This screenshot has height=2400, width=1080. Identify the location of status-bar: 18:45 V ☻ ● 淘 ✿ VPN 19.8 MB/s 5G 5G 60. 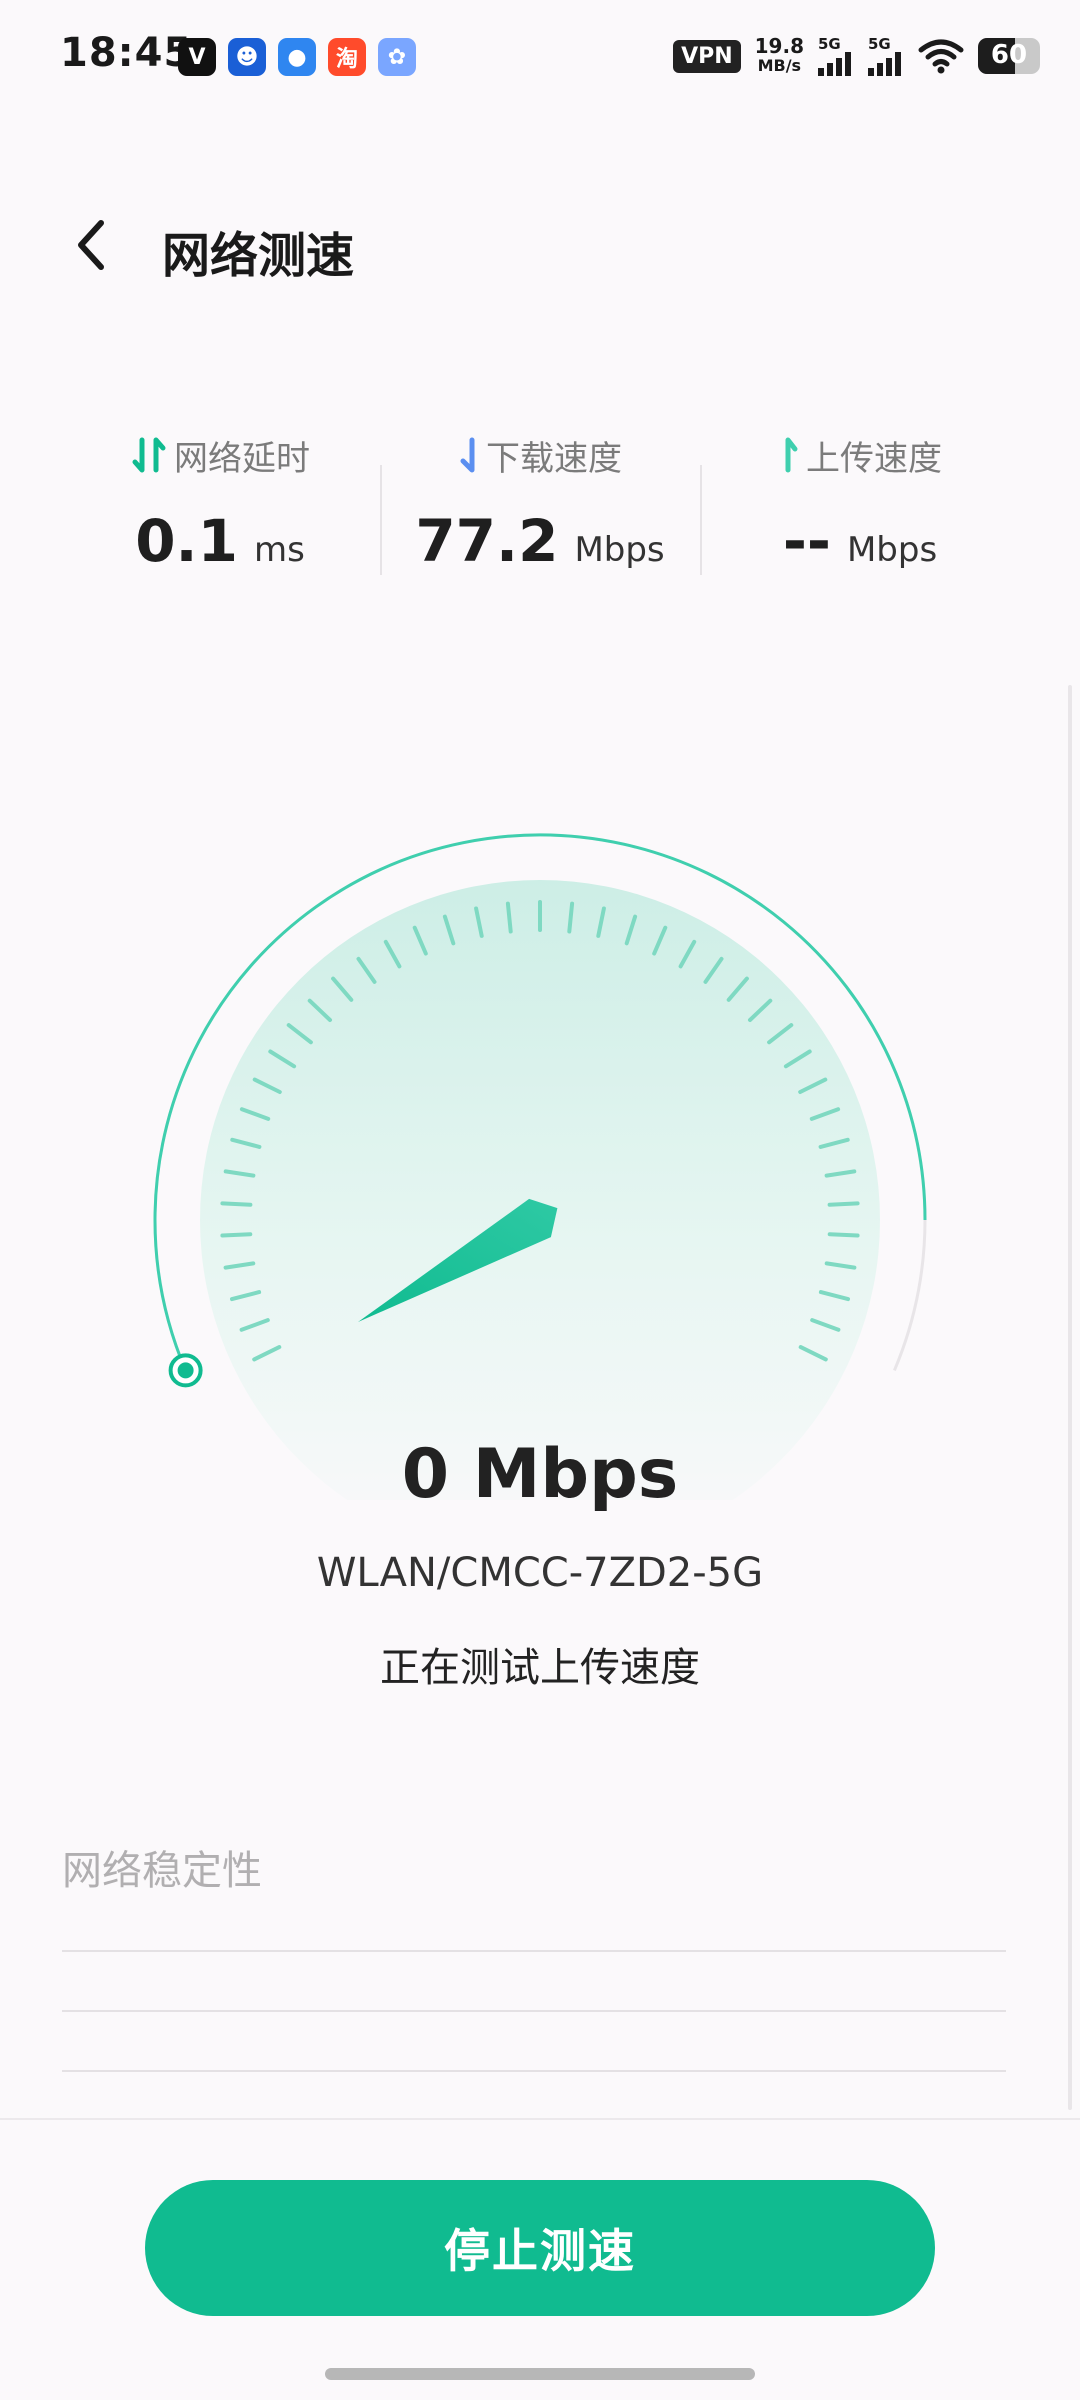
(540, 59).